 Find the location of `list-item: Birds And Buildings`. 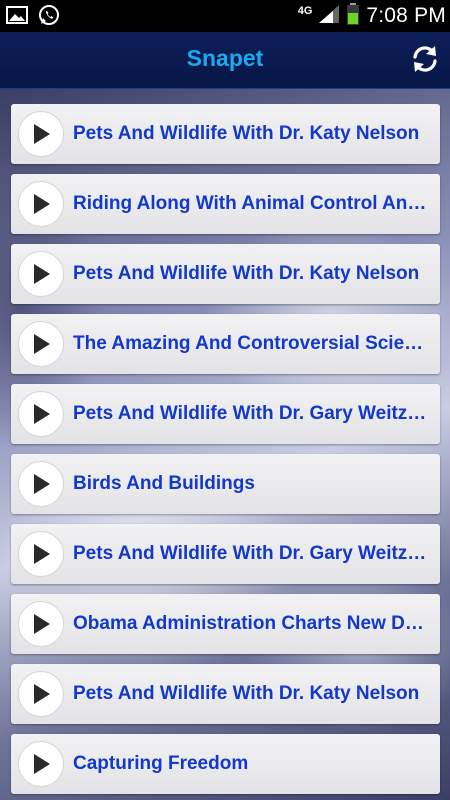

list-item: Birds And Buildings is located at coordinates (225, 484).